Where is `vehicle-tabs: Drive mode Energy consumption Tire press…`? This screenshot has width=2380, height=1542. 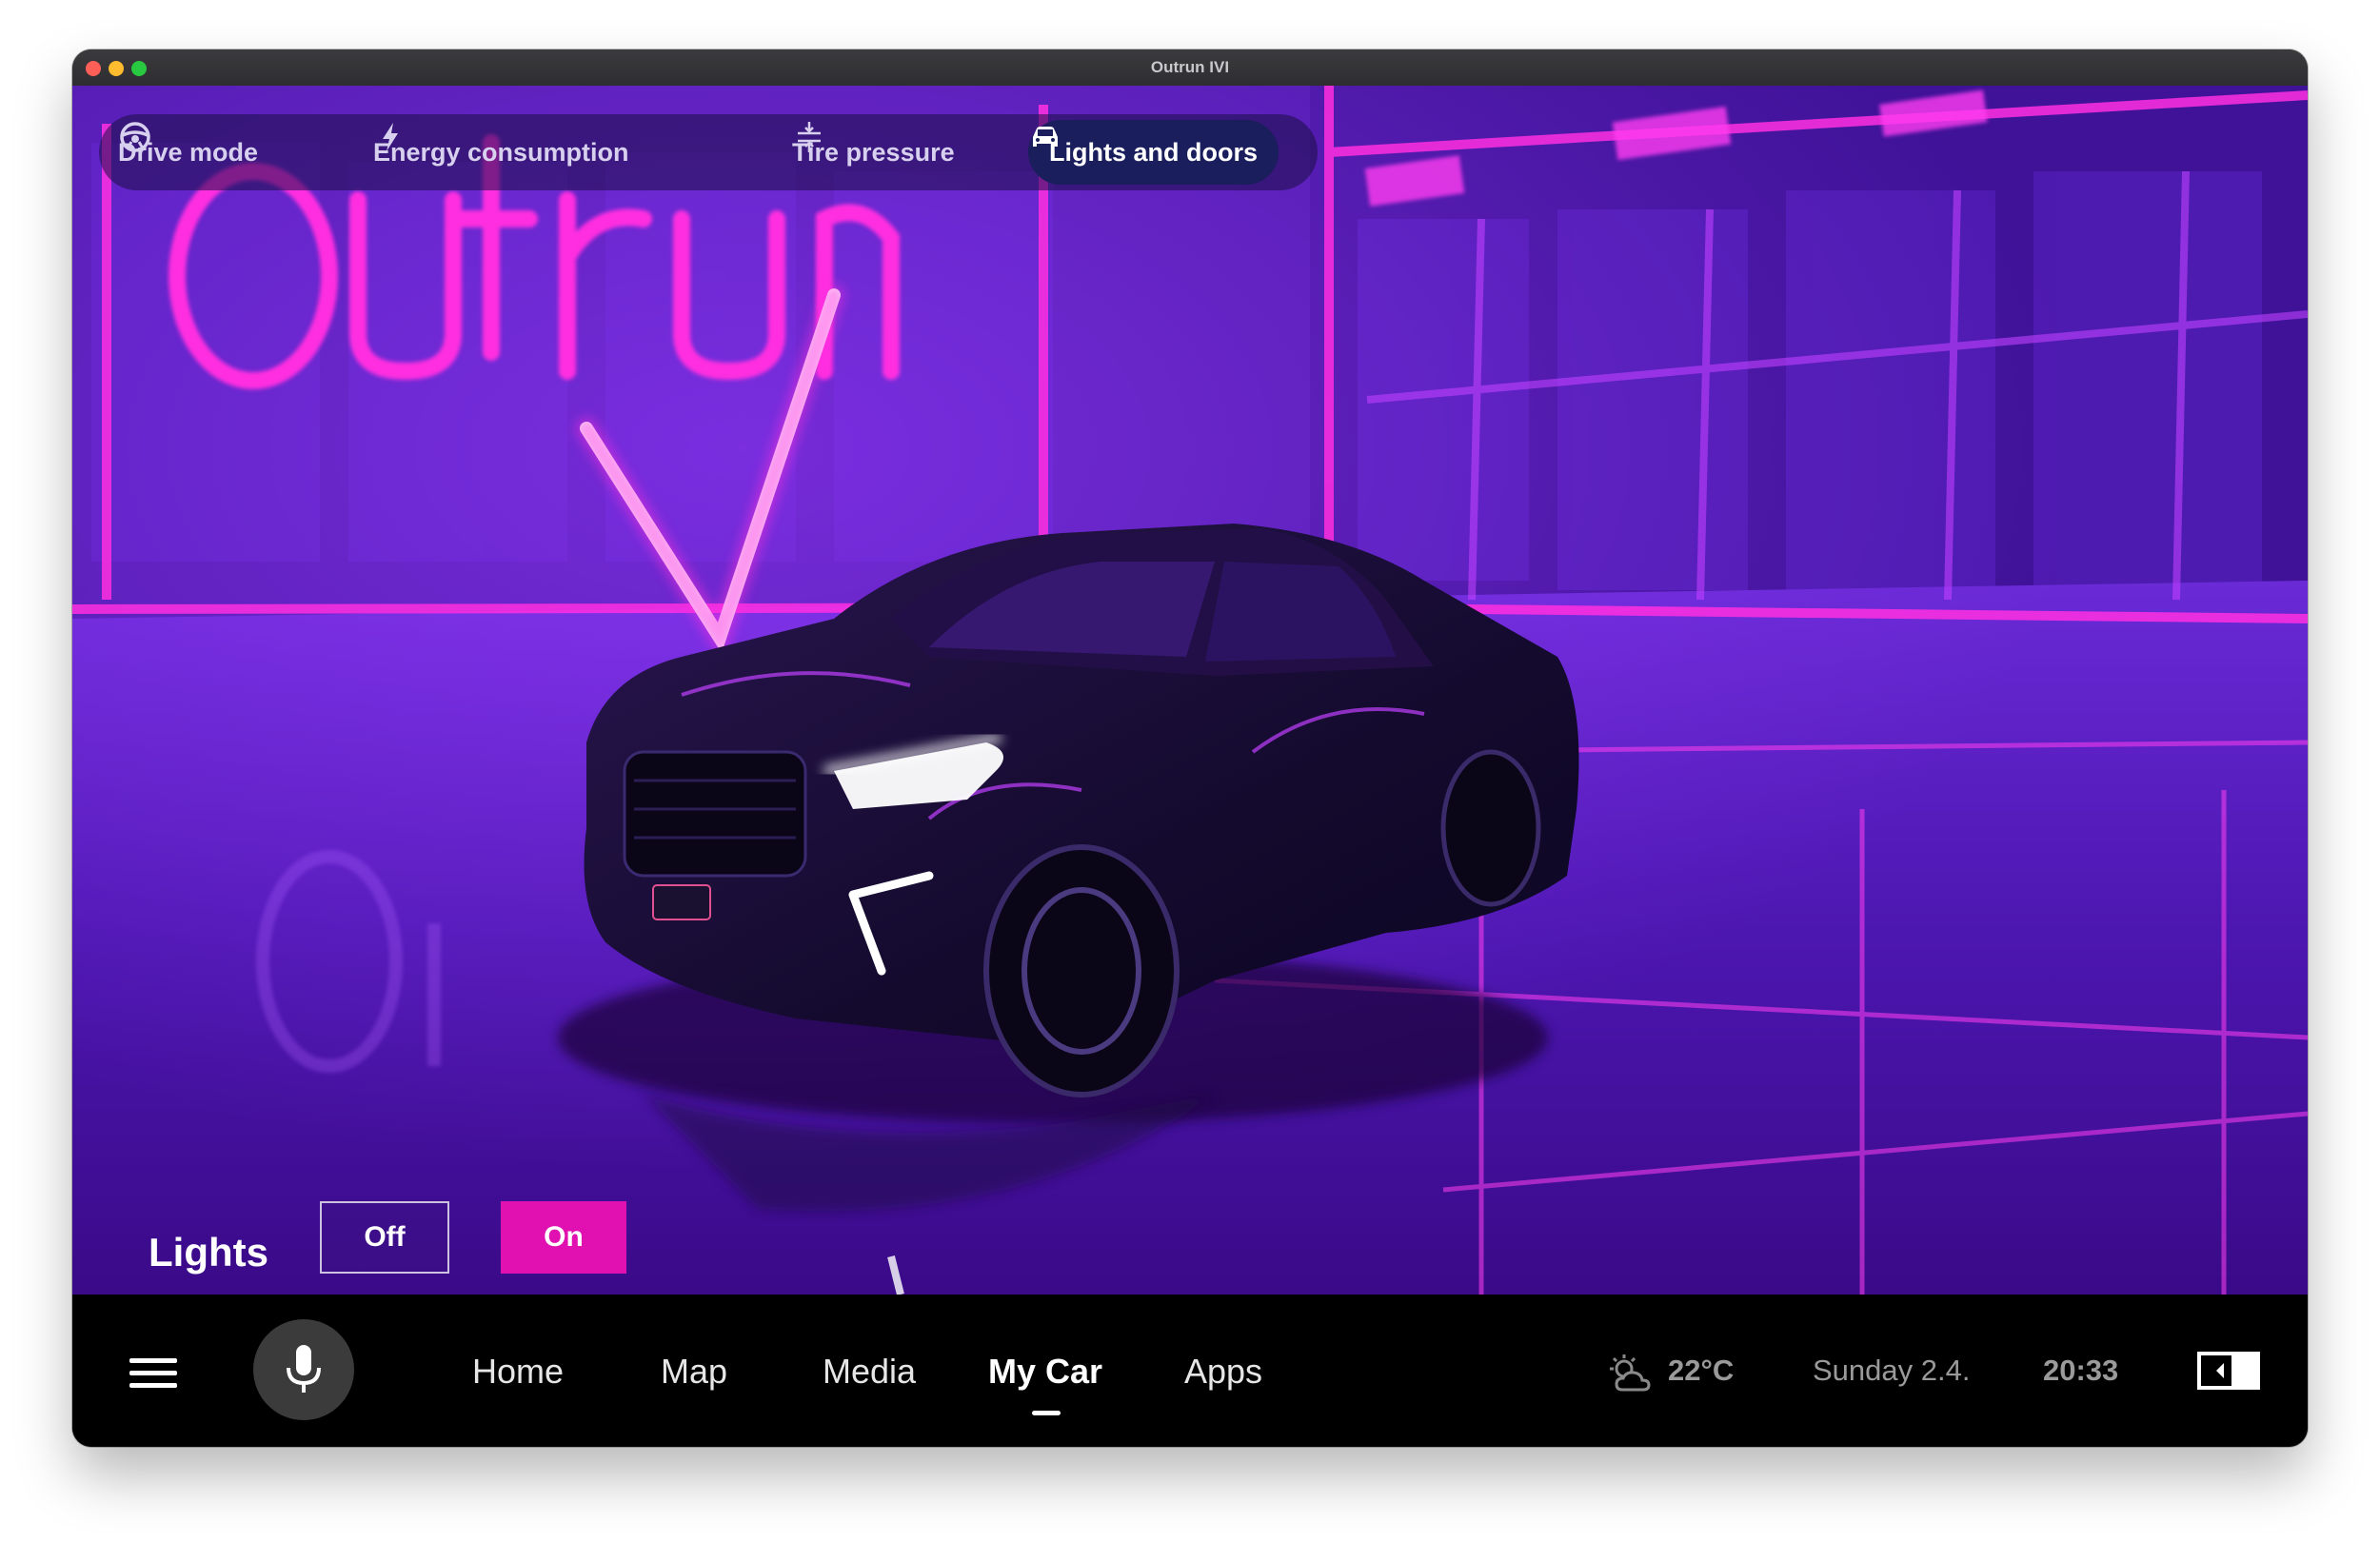
vehicle-tabs: Drive mode Energy consumption Tire press… is located at coordinates (708, 152).